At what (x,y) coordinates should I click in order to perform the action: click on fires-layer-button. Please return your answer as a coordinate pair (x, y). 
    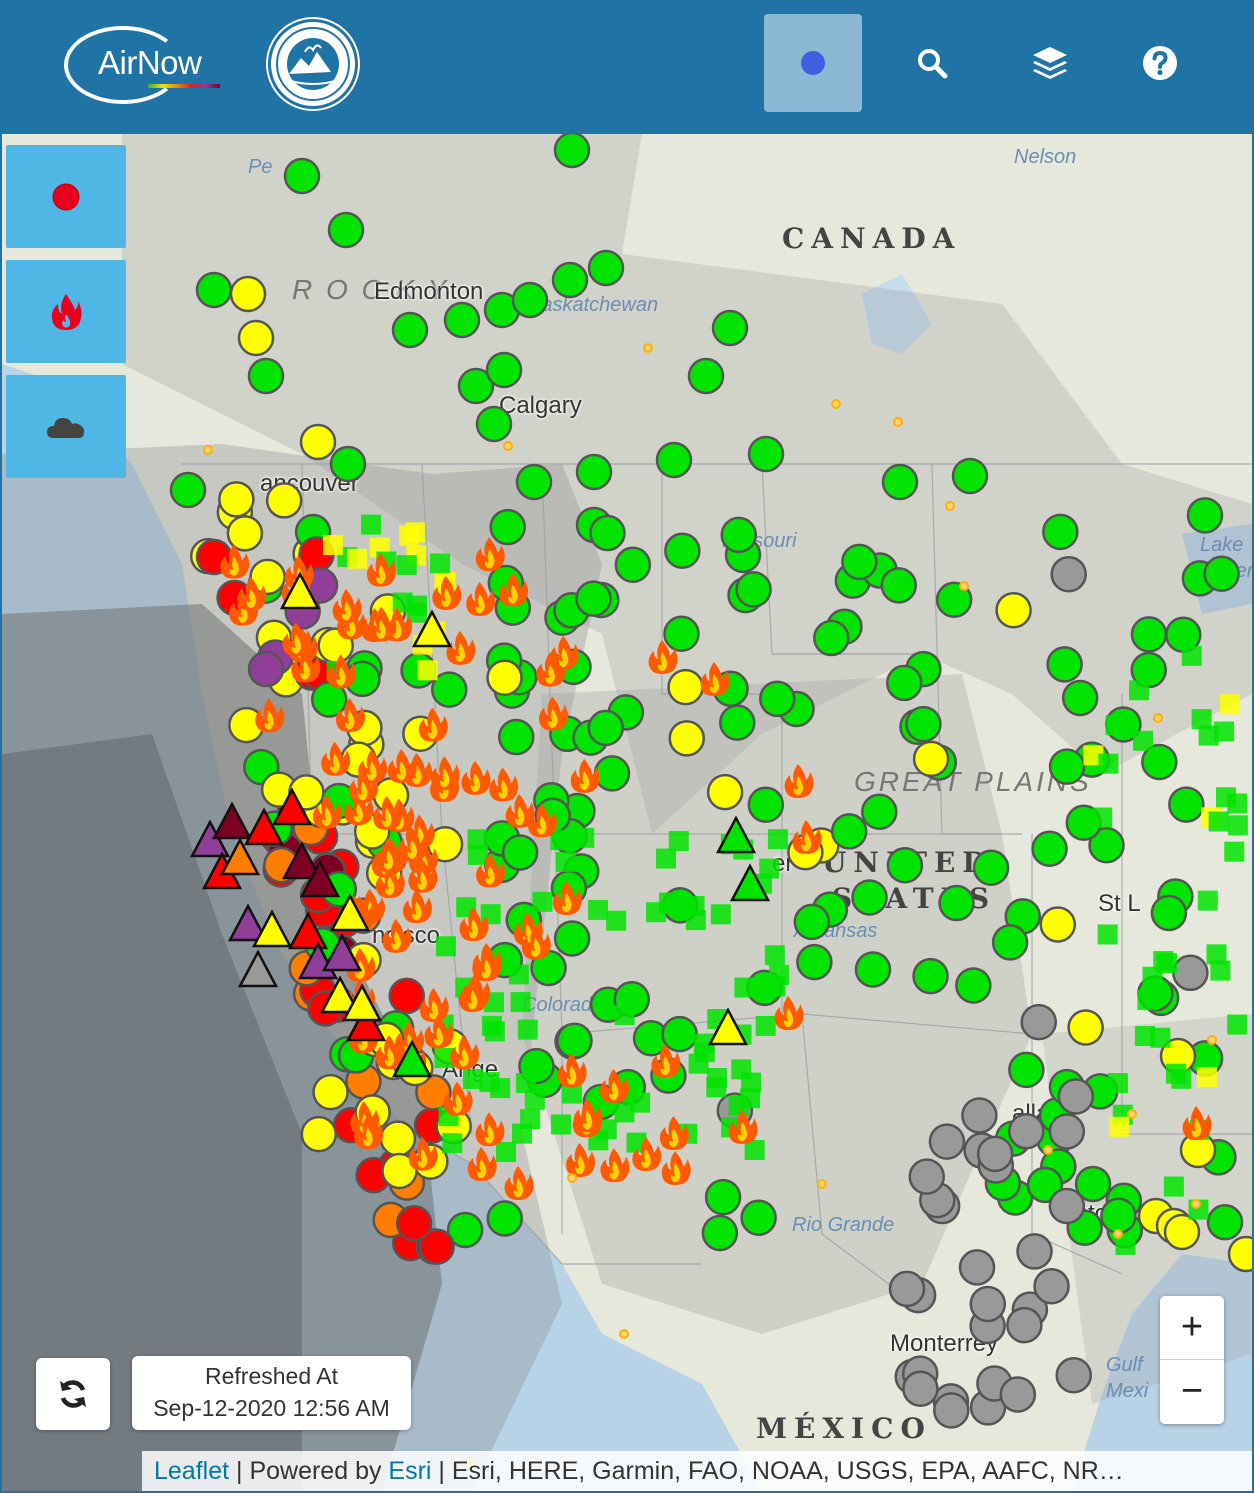
    Looking at the image, I should click on (66, 311).